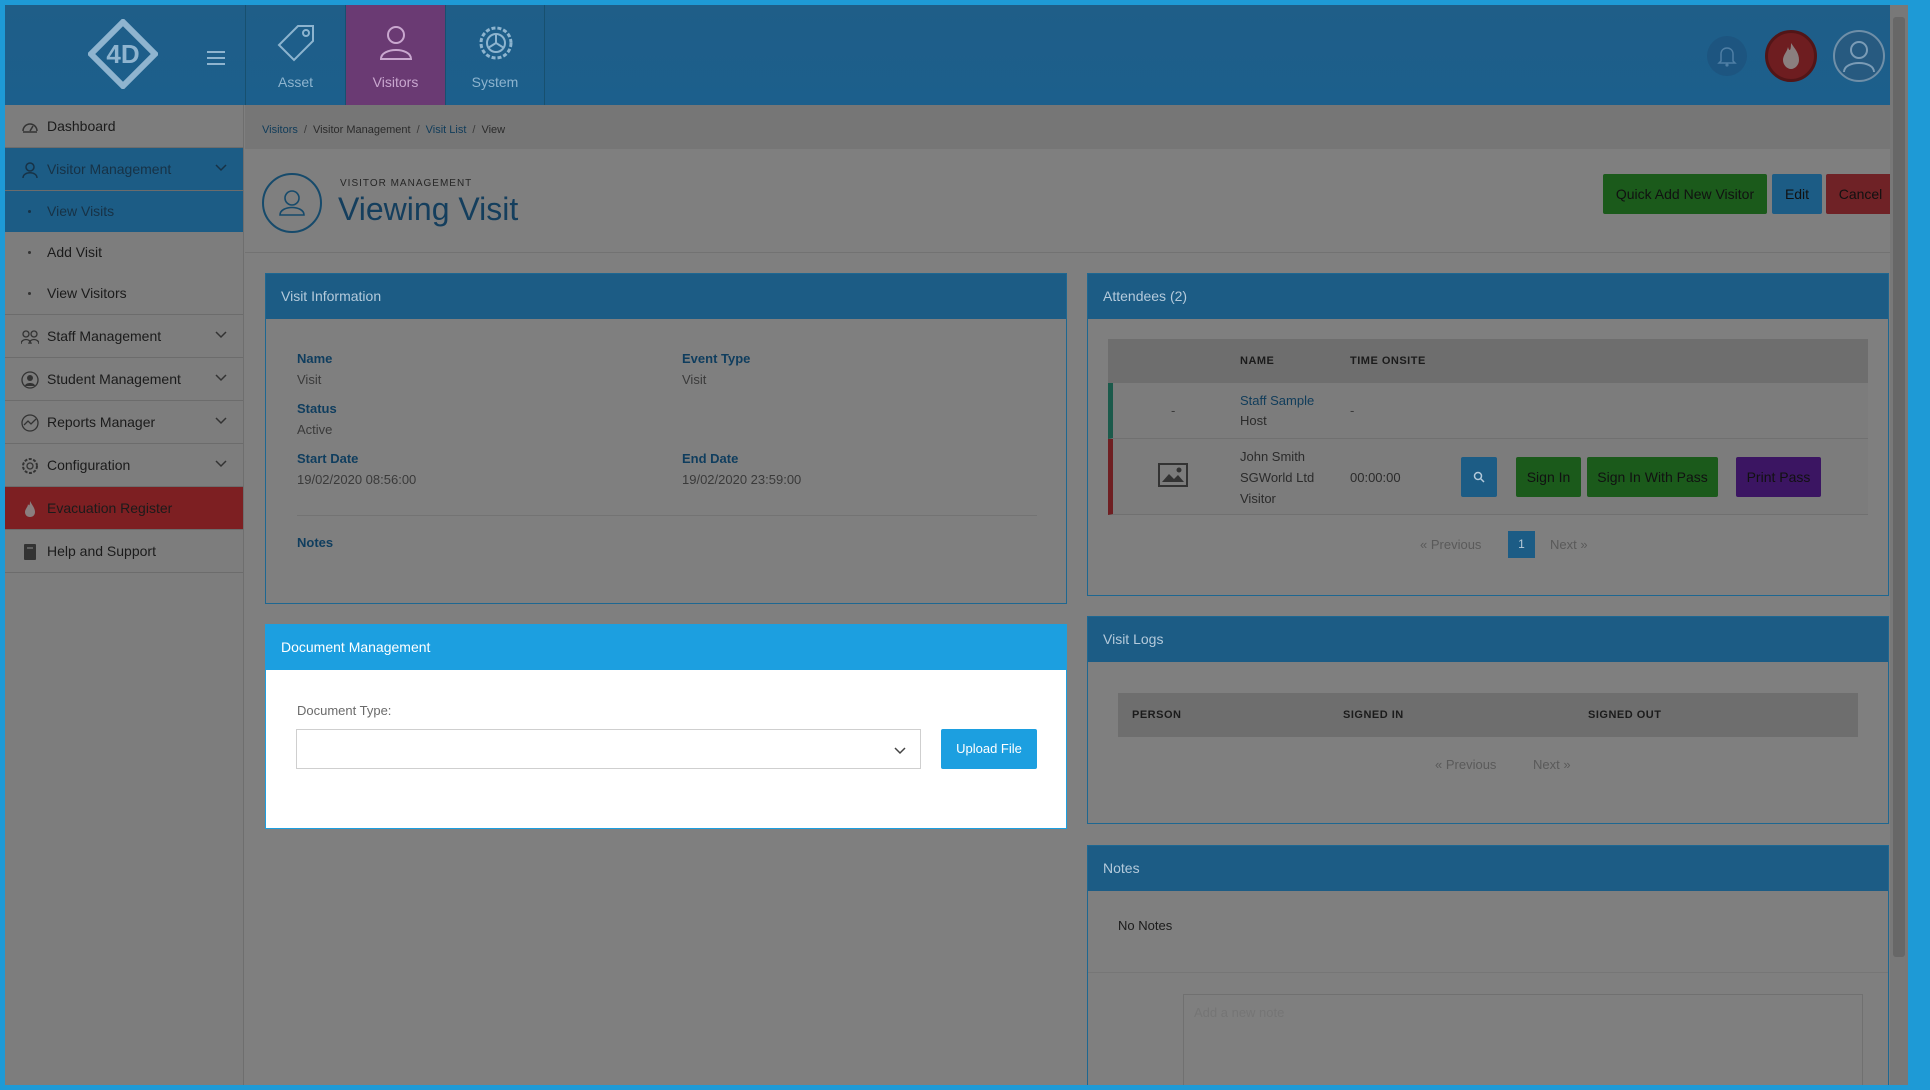 This screenshot has width=1930, height=1090. I want to click on staff-icon, so click(30, 337).